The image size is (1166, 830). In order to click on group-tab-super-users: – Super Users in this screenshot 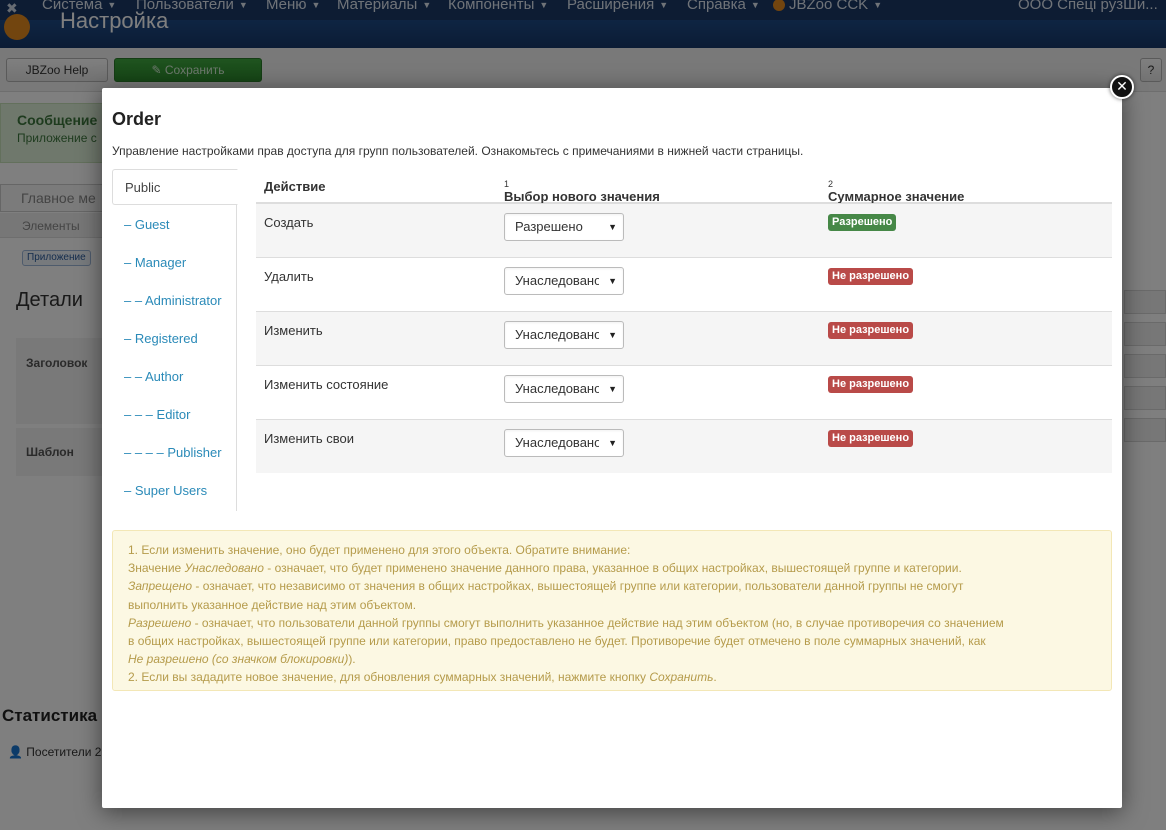, I will do `click(174, 491)`.